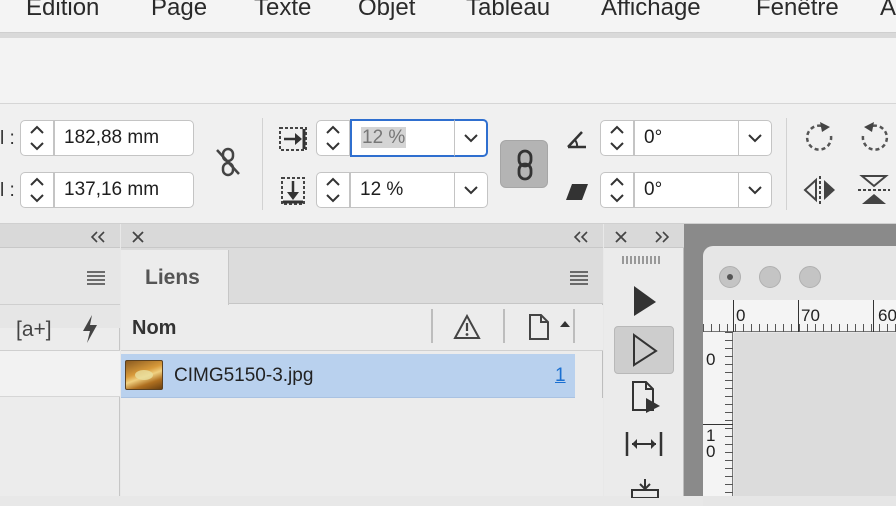 The height and width of the screenshot is (506, 896). Describe the element at coordinates (820, 192) in the screenshot. I see `flip-horizontal-icon` at that location.